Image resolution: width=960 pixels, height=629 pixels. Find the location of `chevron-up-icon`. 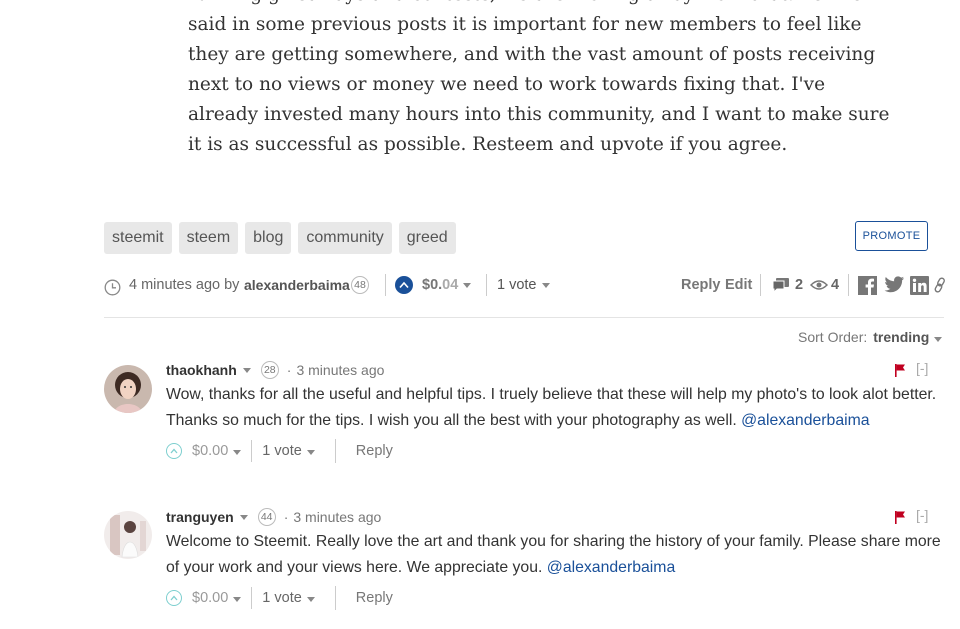

chevron-up-icon is located at coordinates (404, 285).